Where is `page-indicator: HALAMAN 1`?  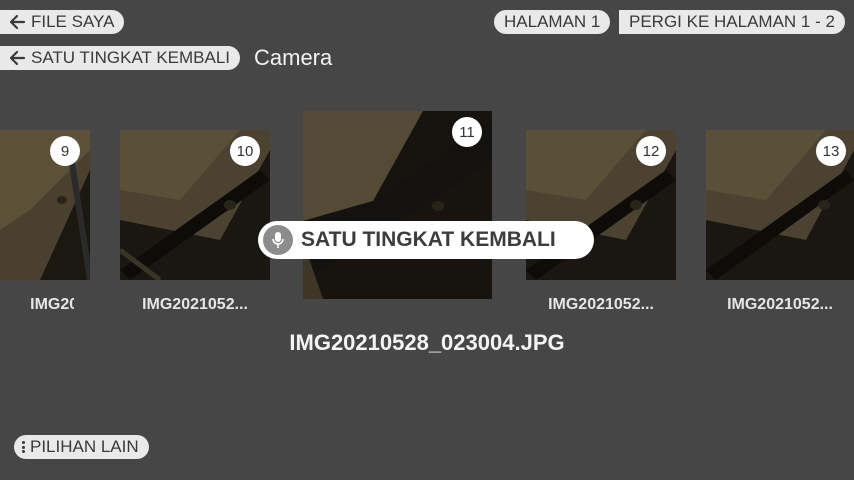
page-indicator: HALAMAN 1 is located at coordinates (552, 22).